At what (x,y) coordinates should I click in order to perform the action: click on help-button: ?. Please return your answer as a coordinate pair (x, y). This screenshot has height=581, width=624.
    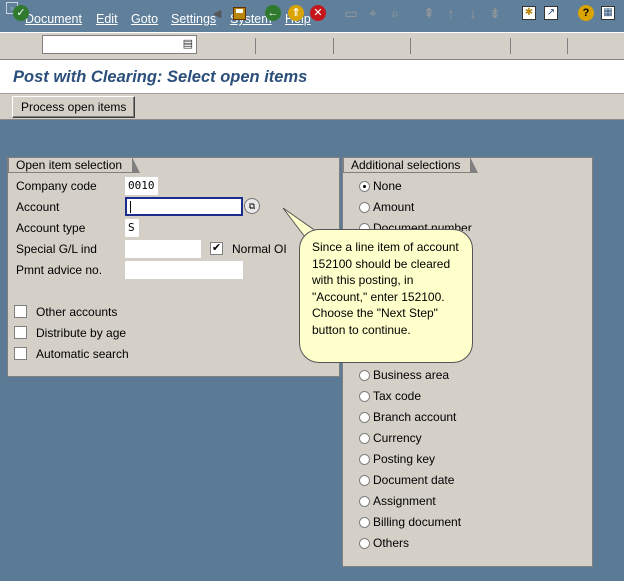
    Looking at the image, I should click on (586, 13).